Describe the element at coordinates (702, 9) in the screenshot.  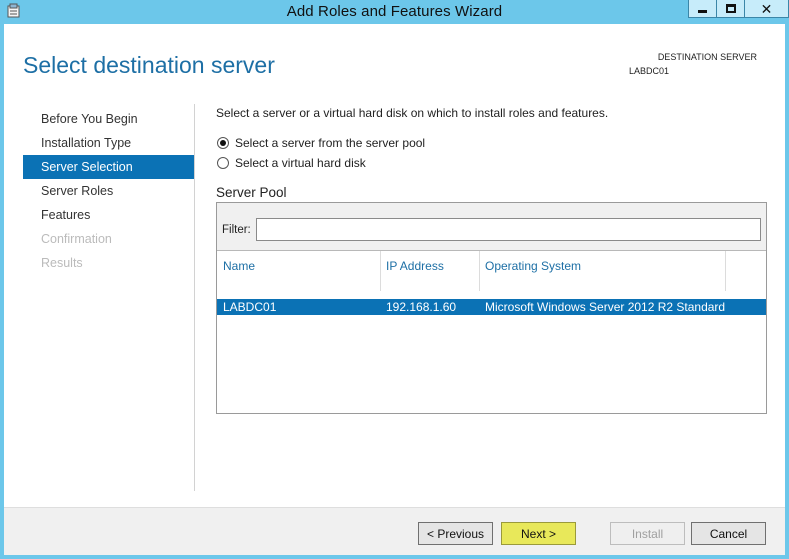
I see `minimize-button` at that location.